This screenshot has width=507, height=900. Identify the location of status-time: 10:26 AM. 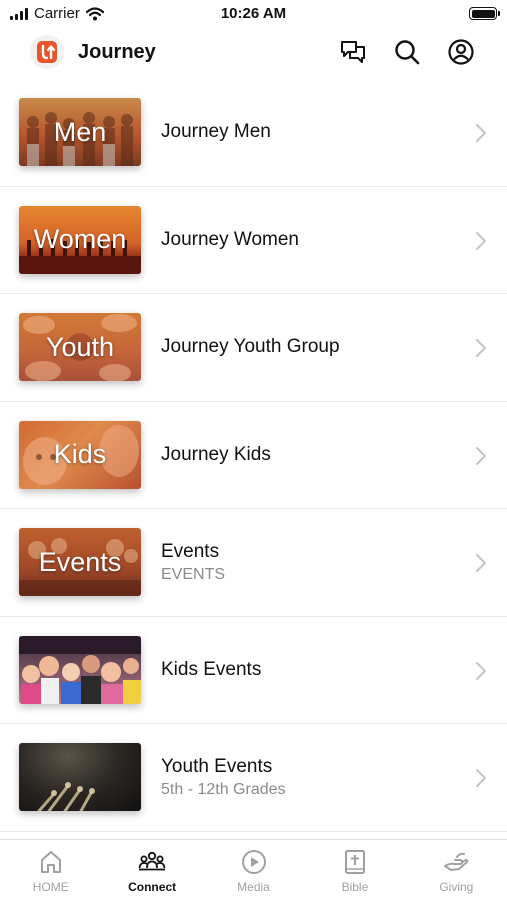
(253, 13).